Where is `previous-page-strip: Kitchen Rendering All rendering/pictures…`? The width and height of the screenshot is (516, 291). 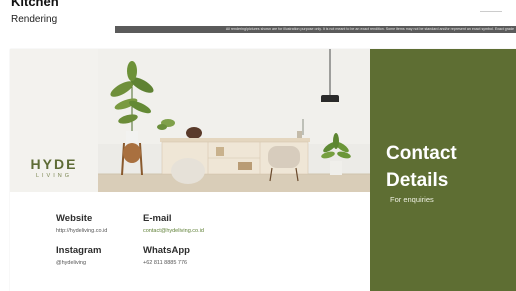 previous-page-strip: Kitchen Rendering All rendering/pictures… is located at coordinates (258, 17).